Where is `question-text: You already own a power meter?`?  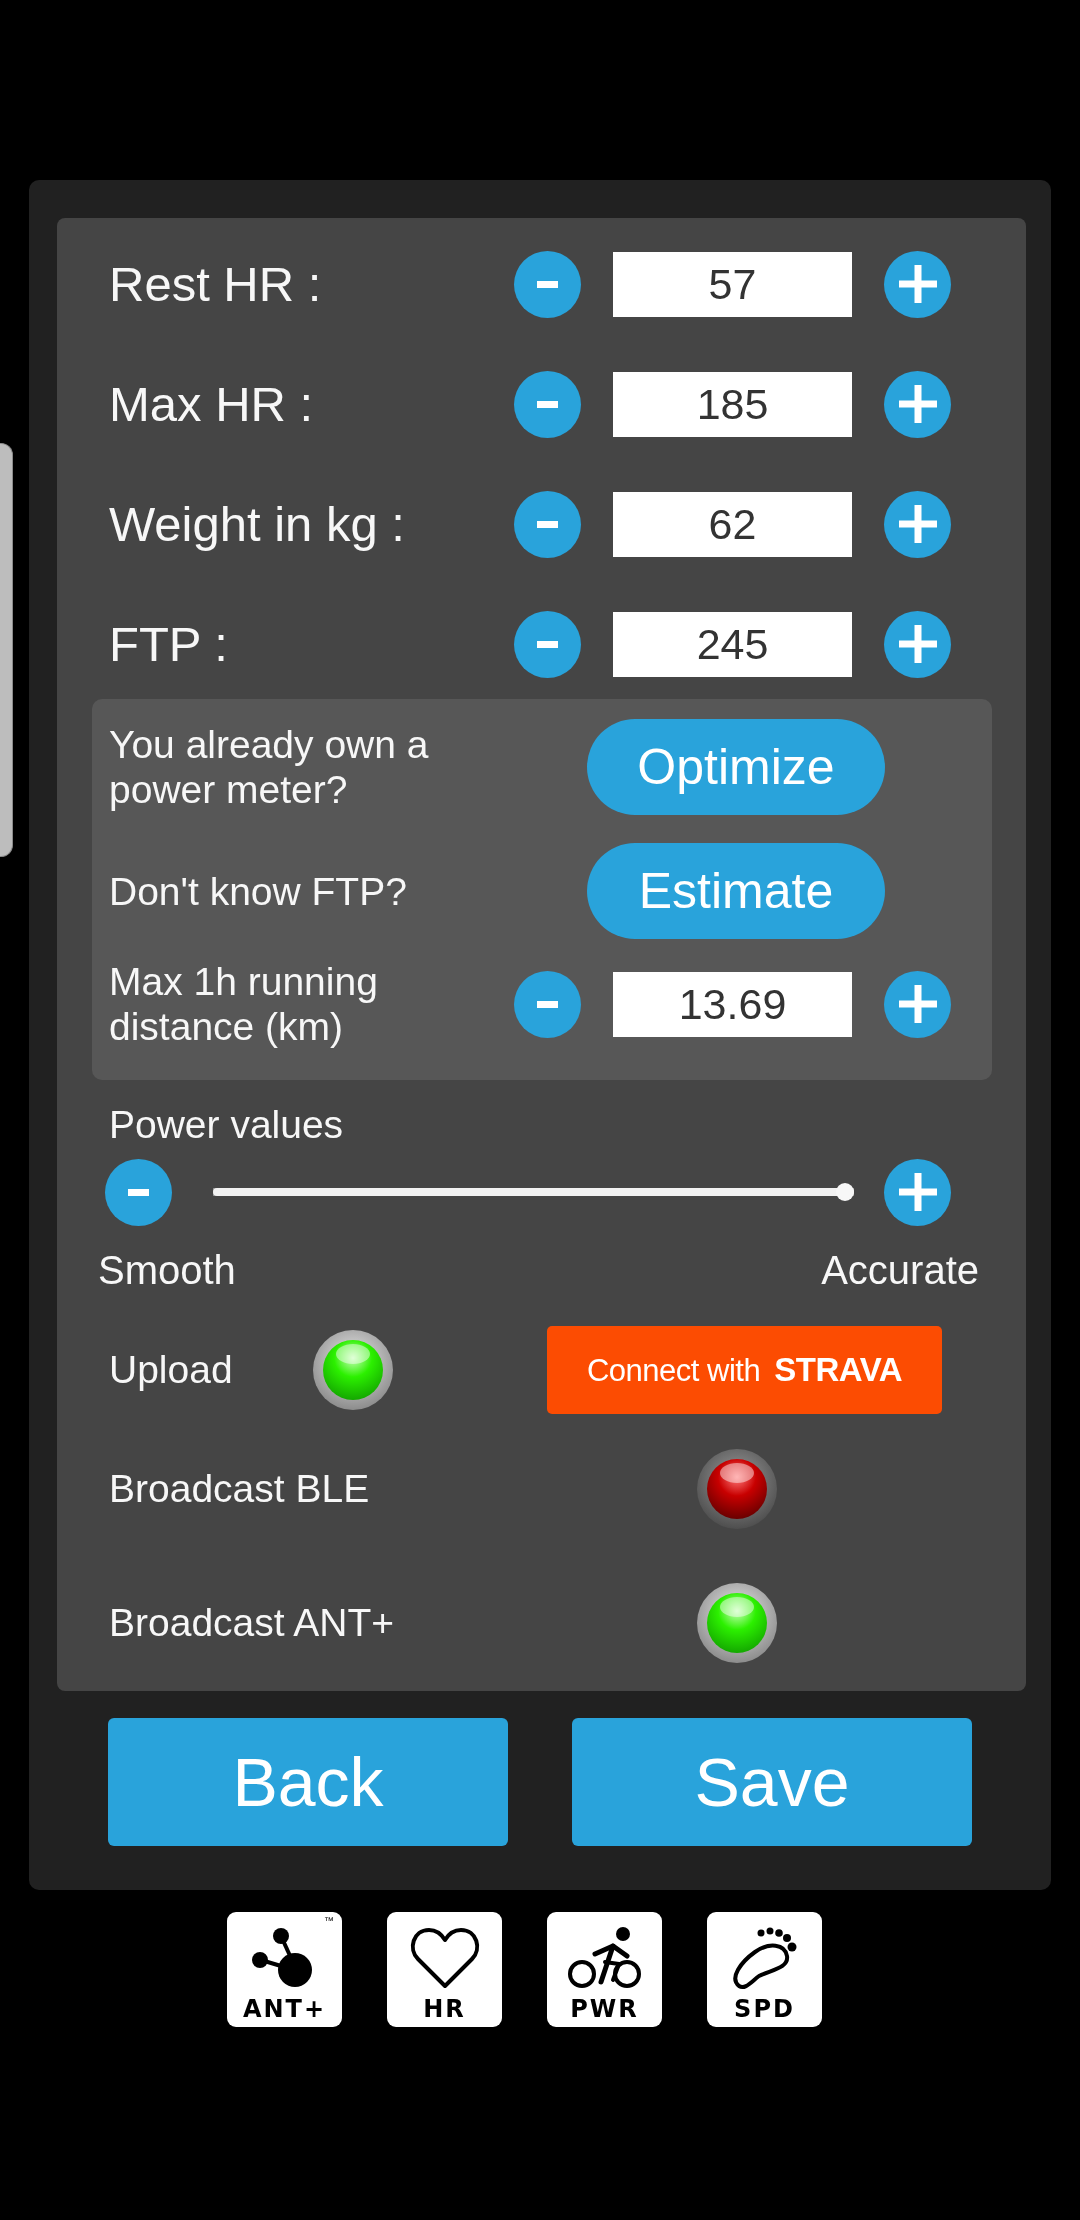 question-text: You already own a power meter? is located at coordinates (269, 767).